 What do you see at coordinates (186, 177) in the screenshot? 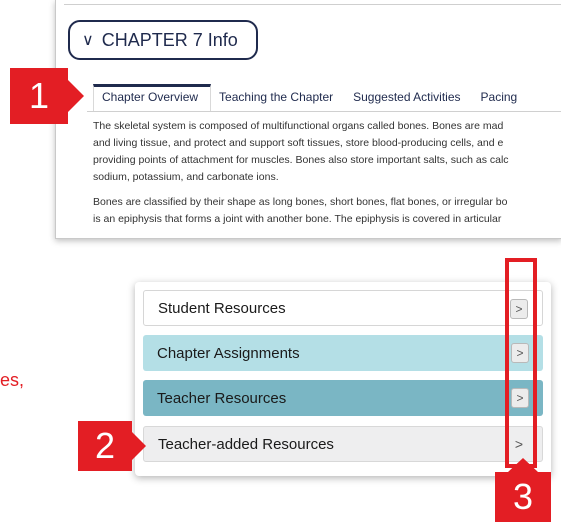
I see `overview-line: sodium, potassium, and carbonate ions.` at bounding box center [186, 177].